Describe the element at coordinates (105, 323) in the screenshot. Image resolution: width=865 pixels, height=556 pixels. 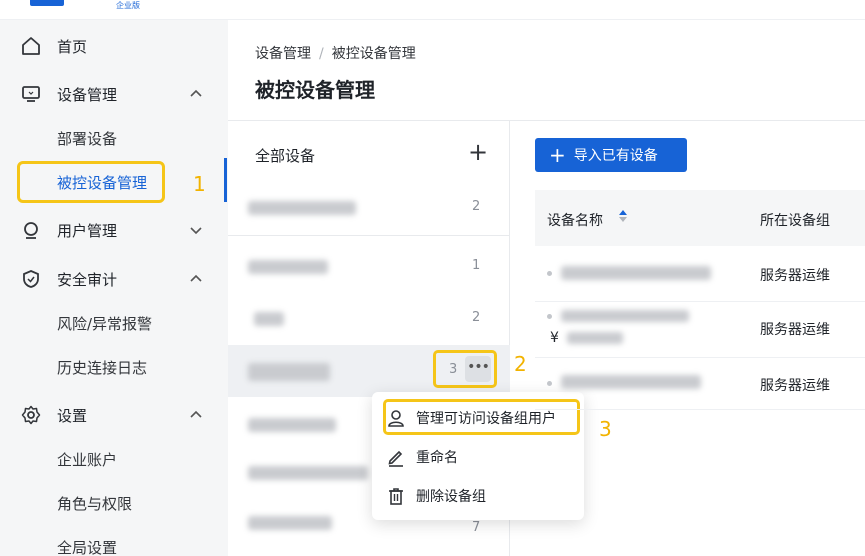
I see `sidebar-item-label: 风险/异常报警` at that location.